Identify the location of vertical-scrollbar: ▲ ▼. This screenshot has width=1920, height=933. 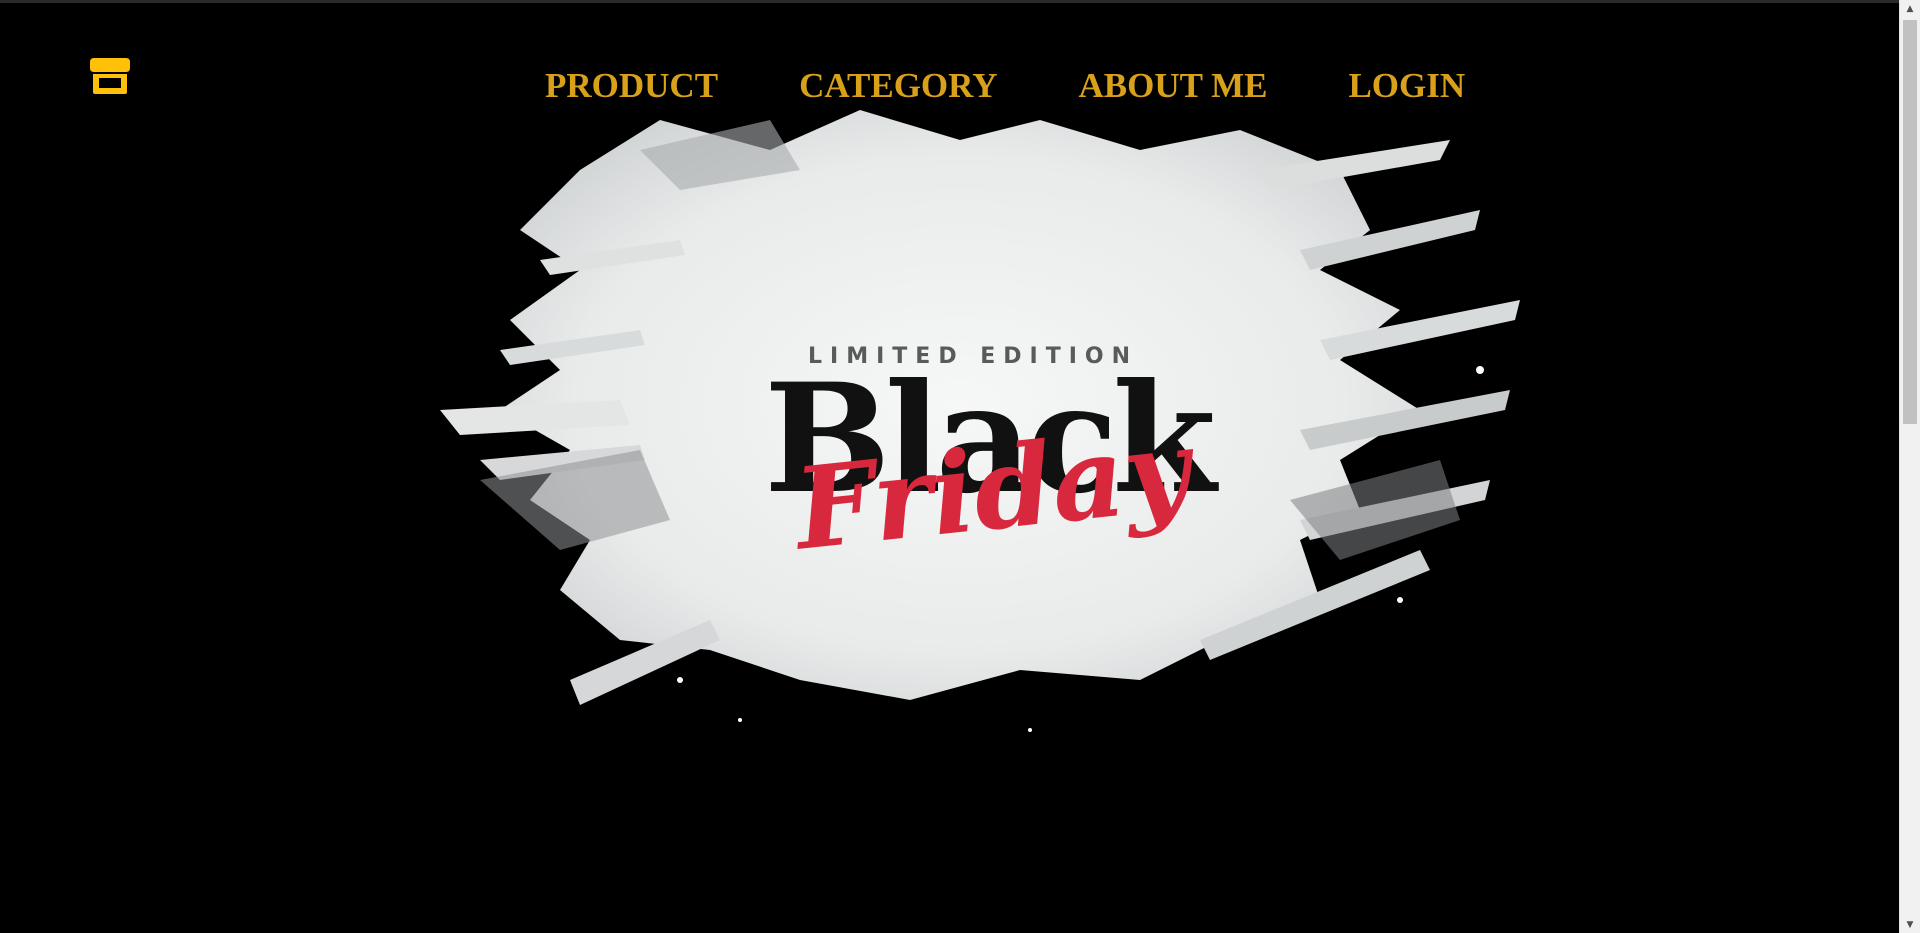
(1909, 466).